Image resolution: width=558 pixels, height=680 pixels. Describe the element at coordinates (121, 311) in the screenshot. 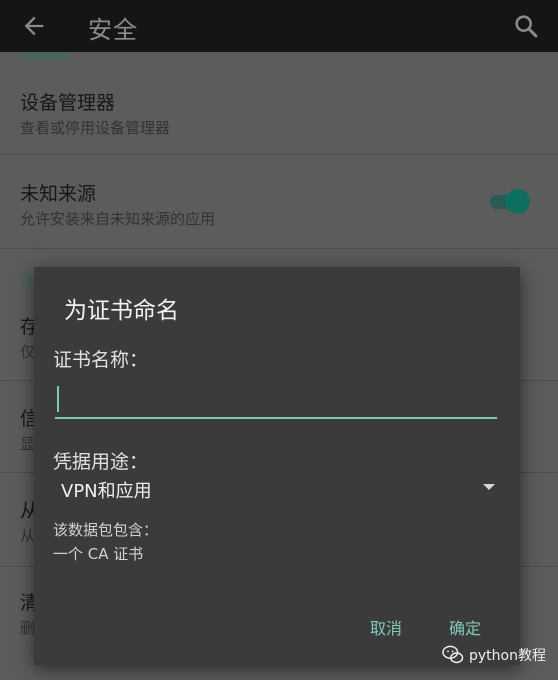

I see `dialog-title: 为证书命名` at that location.